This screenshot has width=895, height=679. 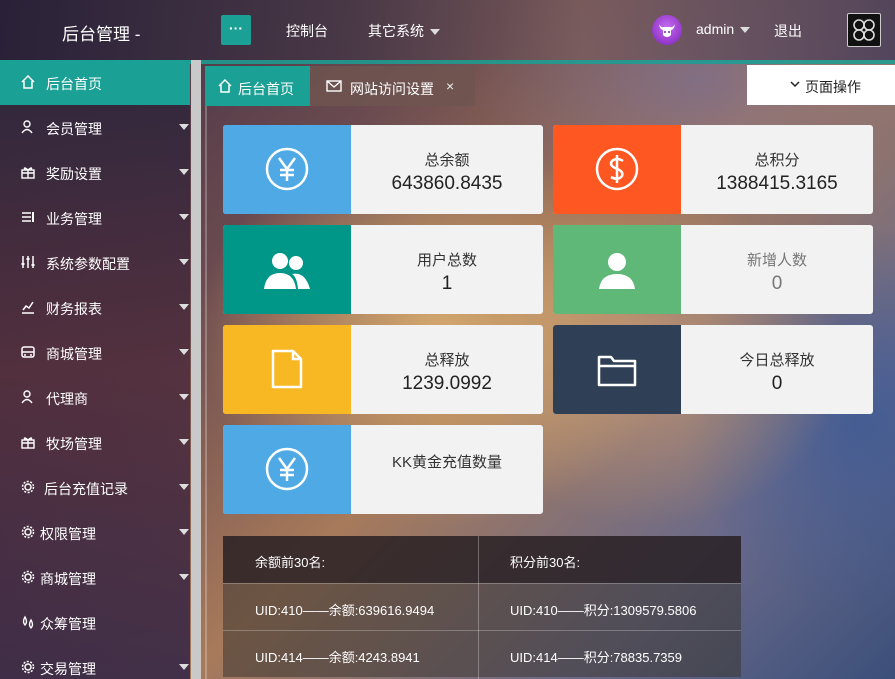 What do you see at coordinates (596, 657) in the screenshot?
I see `table-cell: UID:414——积分:78835.7359` at bounding box center [596, 657].